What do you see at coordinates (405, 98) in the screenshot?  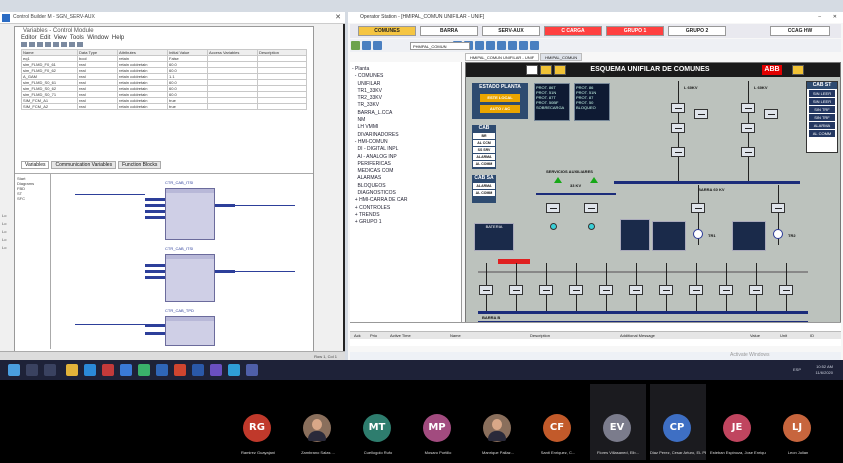 I see `tree-item: TR2_33KV` at bounding box center [405, 98].